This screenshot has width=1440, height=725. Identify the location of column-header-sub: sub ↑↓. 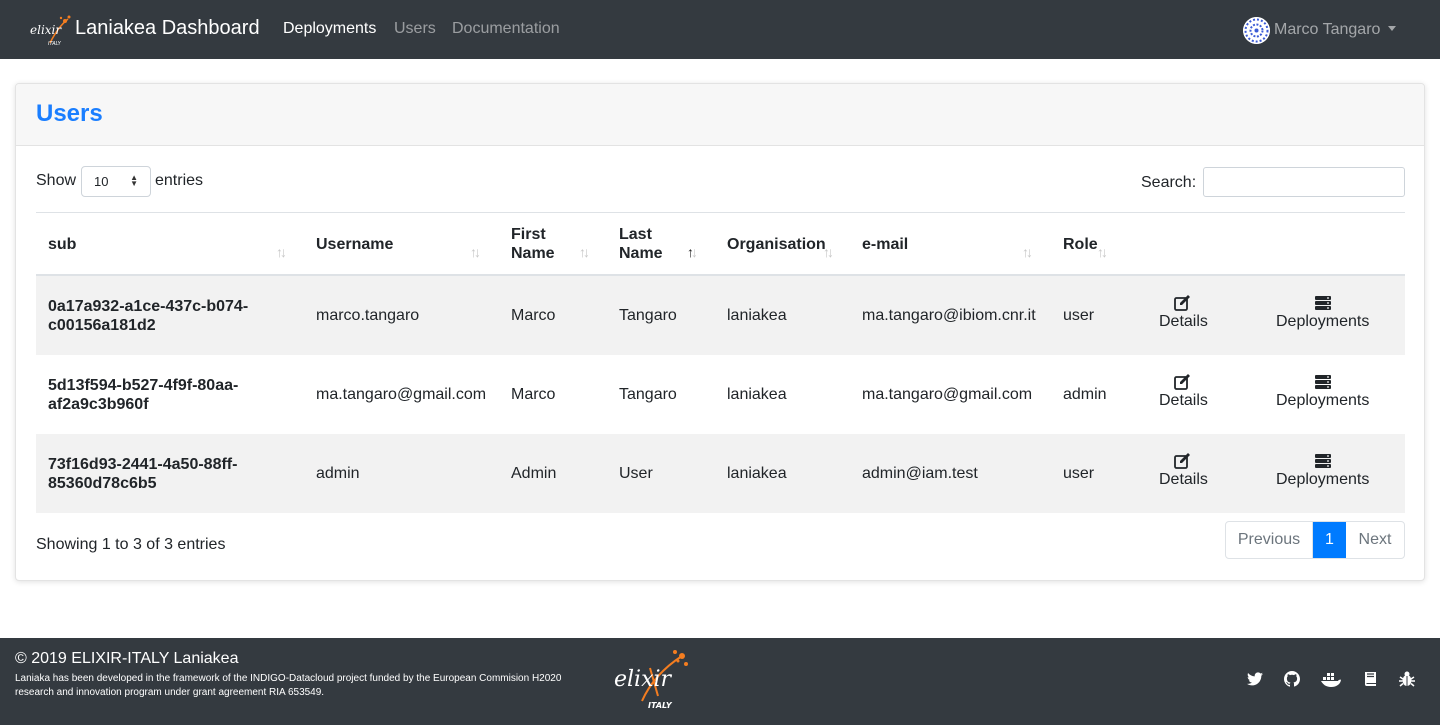
(173, 244).